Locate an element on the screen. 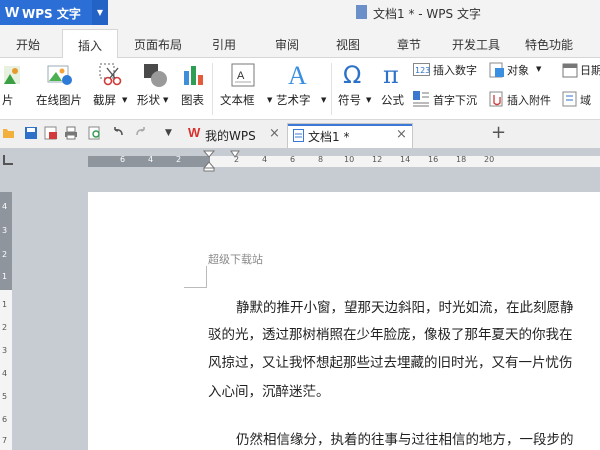  wordart-button: 艺术字 is located at coordinates (293, 100).